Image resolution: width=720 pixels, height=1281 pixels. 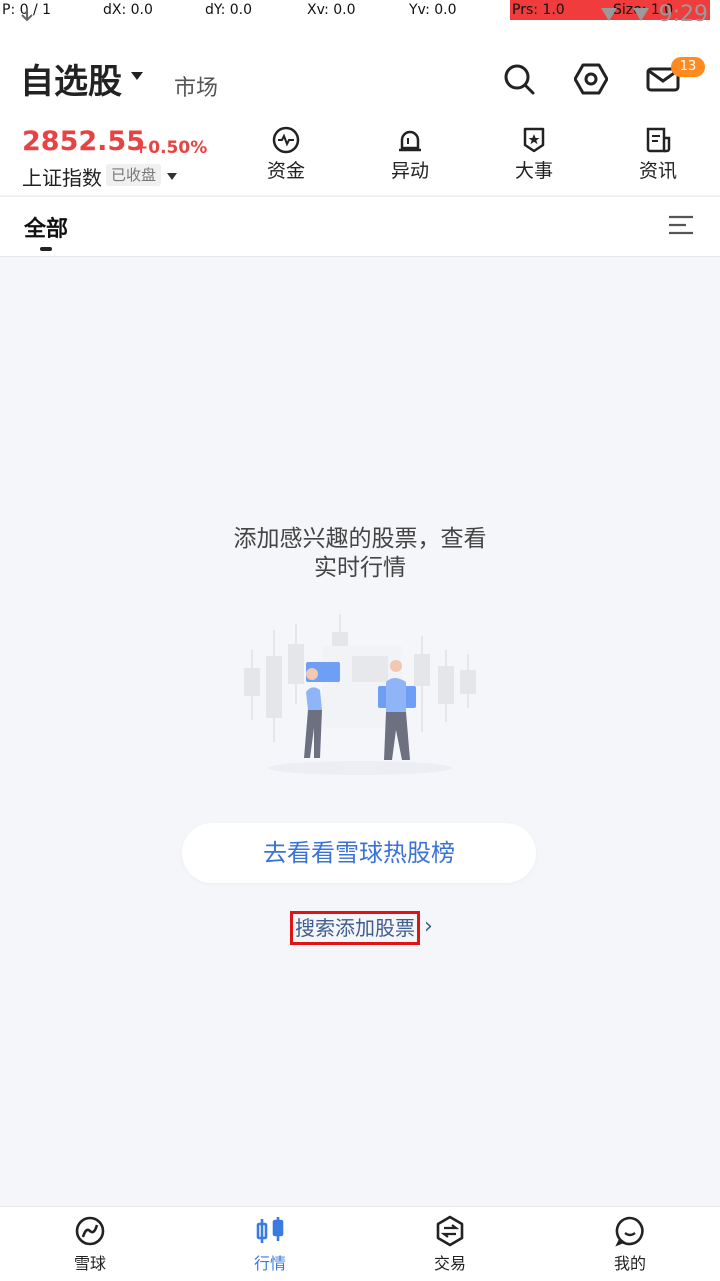 I want to click on quick-link-news: 资讯, so click(x=658, y=154).